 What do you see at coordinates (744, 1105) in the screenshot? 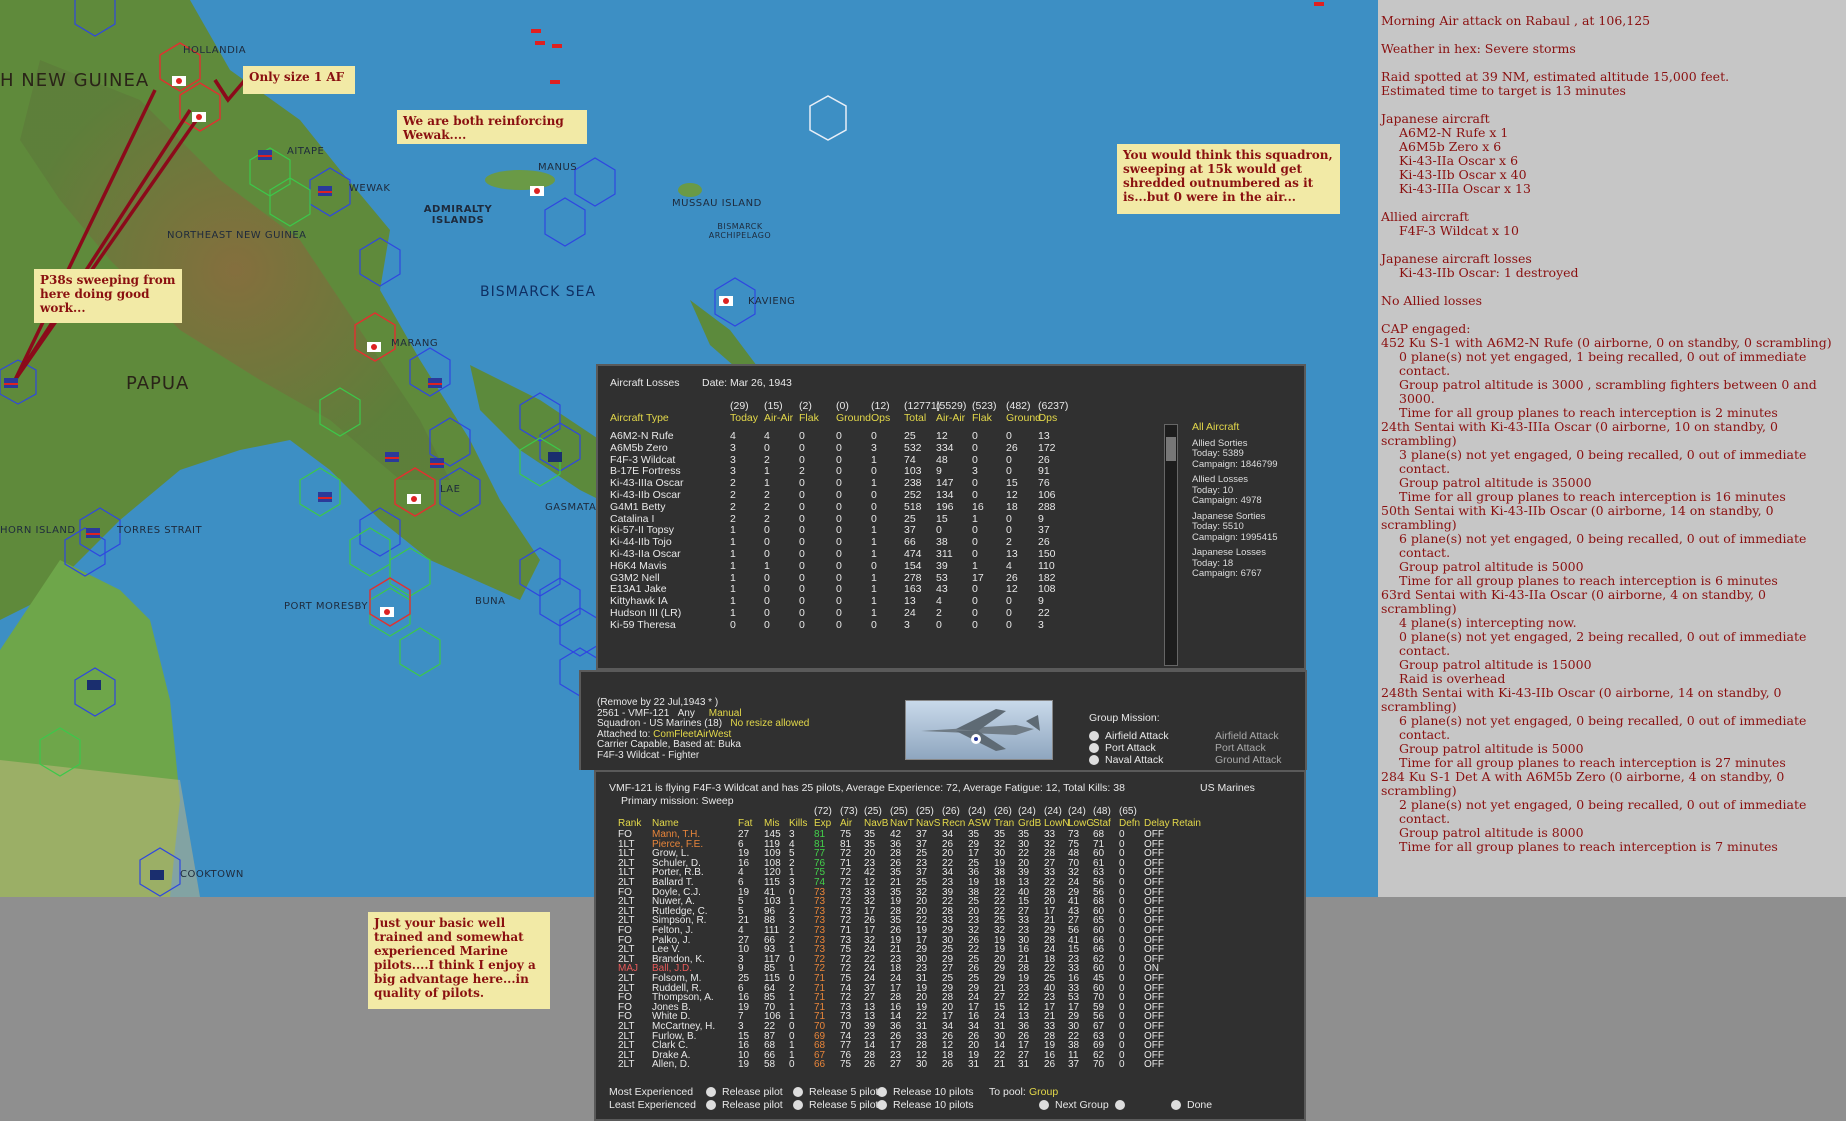
I see `release-least-1-button: Release pilot` at bounding box center [744, 1105].